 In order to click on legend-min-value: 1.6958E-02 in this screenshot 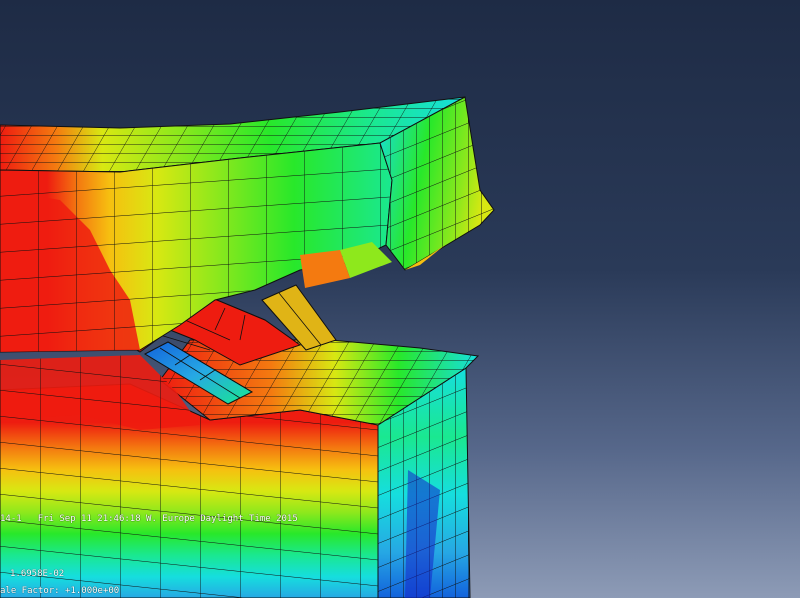, I will do `click(37, 574)`.